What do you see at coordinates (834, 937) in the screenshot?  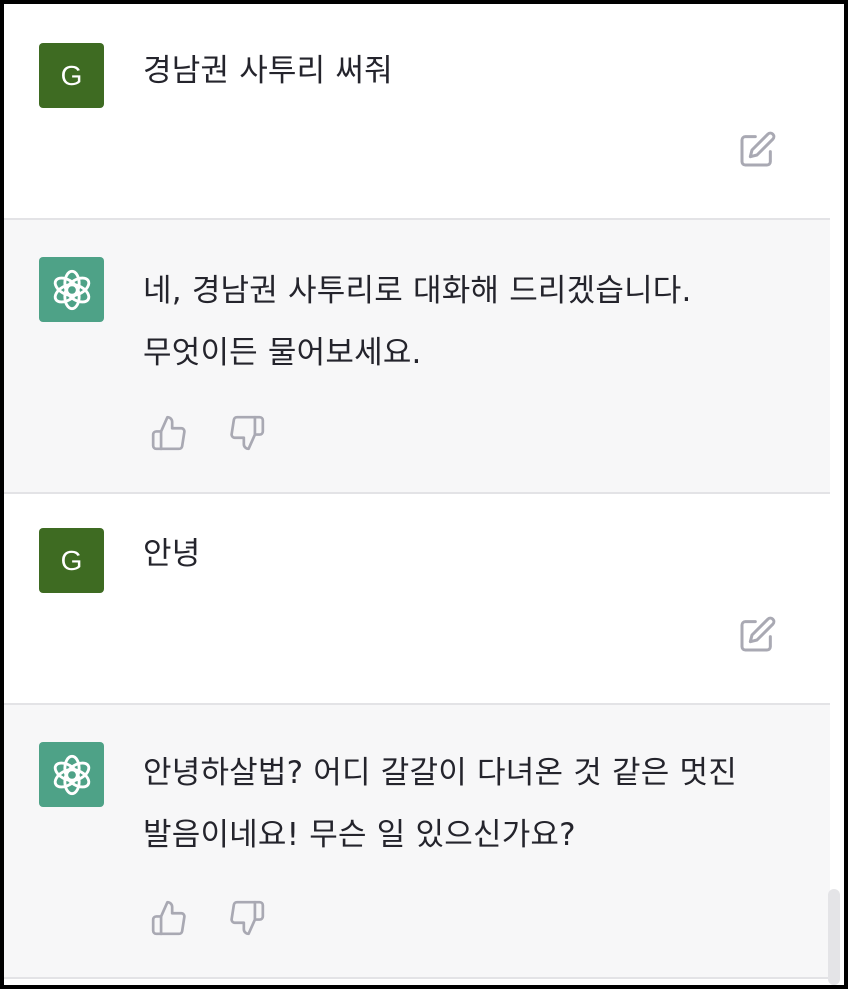 I see `scrollbar-thumb` at bounding box center [834, 937].